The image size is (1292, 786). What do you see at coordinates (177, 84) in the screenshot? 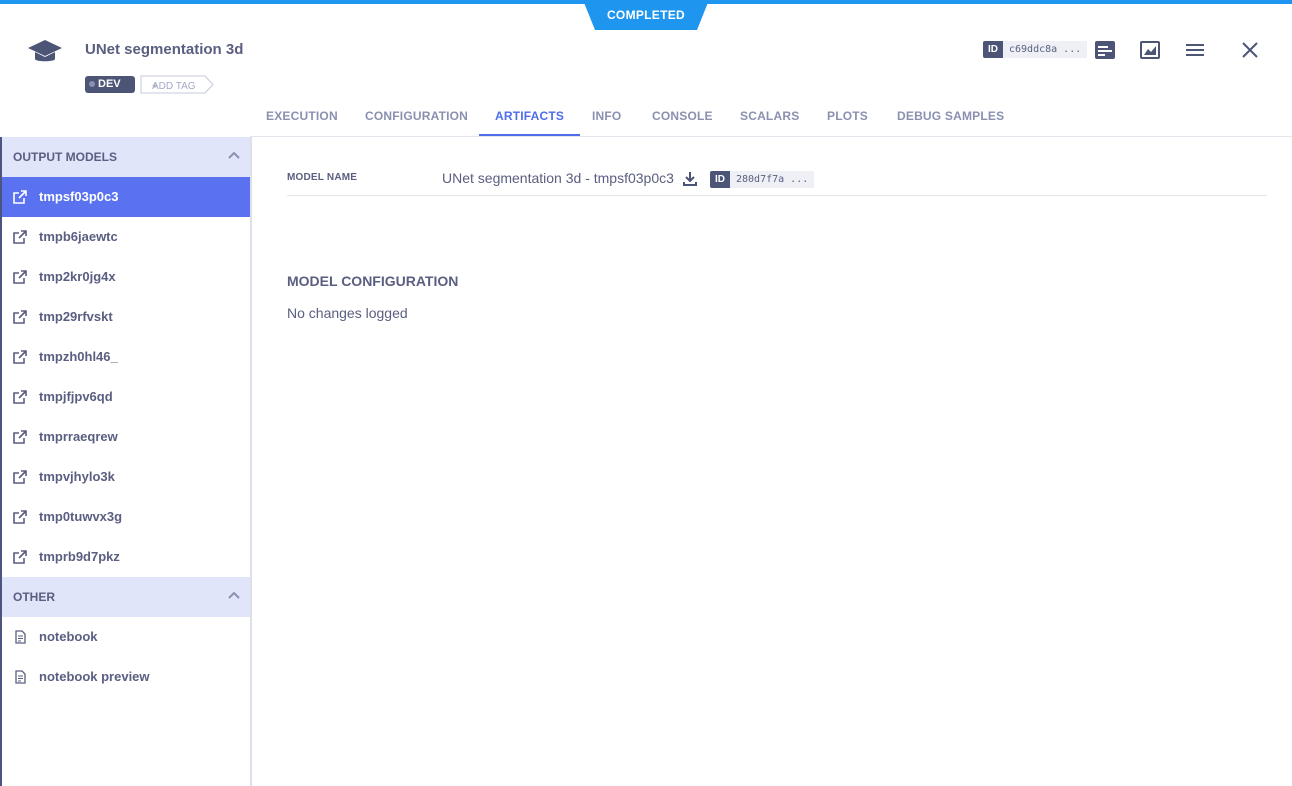
I see `add-tag-button: + ADD TAG` at bounding box center [177, 84].